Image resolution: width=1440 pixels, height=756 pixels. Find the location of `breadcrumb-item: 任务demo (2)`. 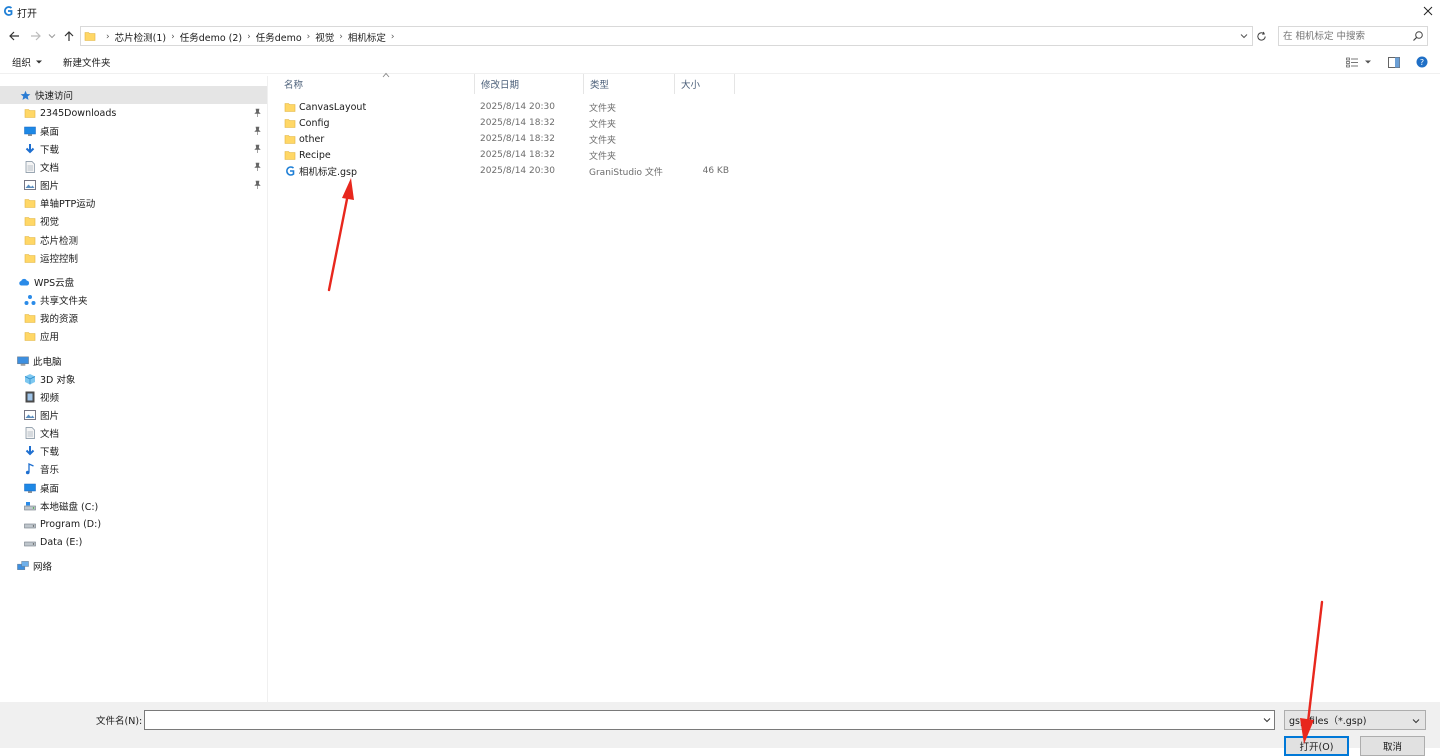

breadcrumb-item: 任务demo (2) is located at coordinates (211, 37).